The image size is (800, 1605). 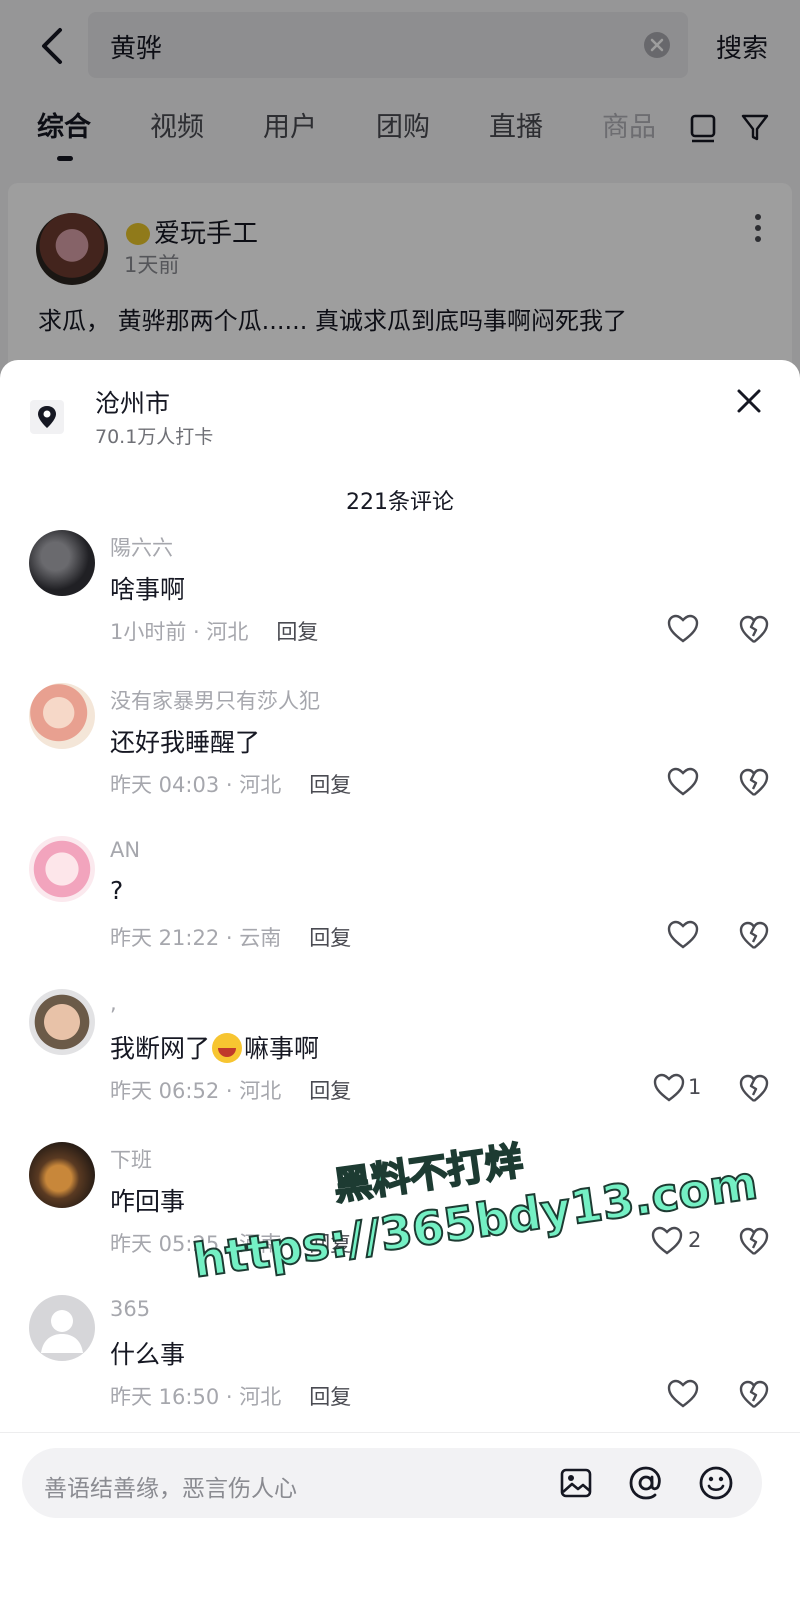 What do you see at coordinates (400, 758) in the screenshot?
I see `comment-item: 没有家暴男只有莎人犯 还好我睡醒了 昨天 04:03 · 河北 回复` at bounding box center [400, 758].